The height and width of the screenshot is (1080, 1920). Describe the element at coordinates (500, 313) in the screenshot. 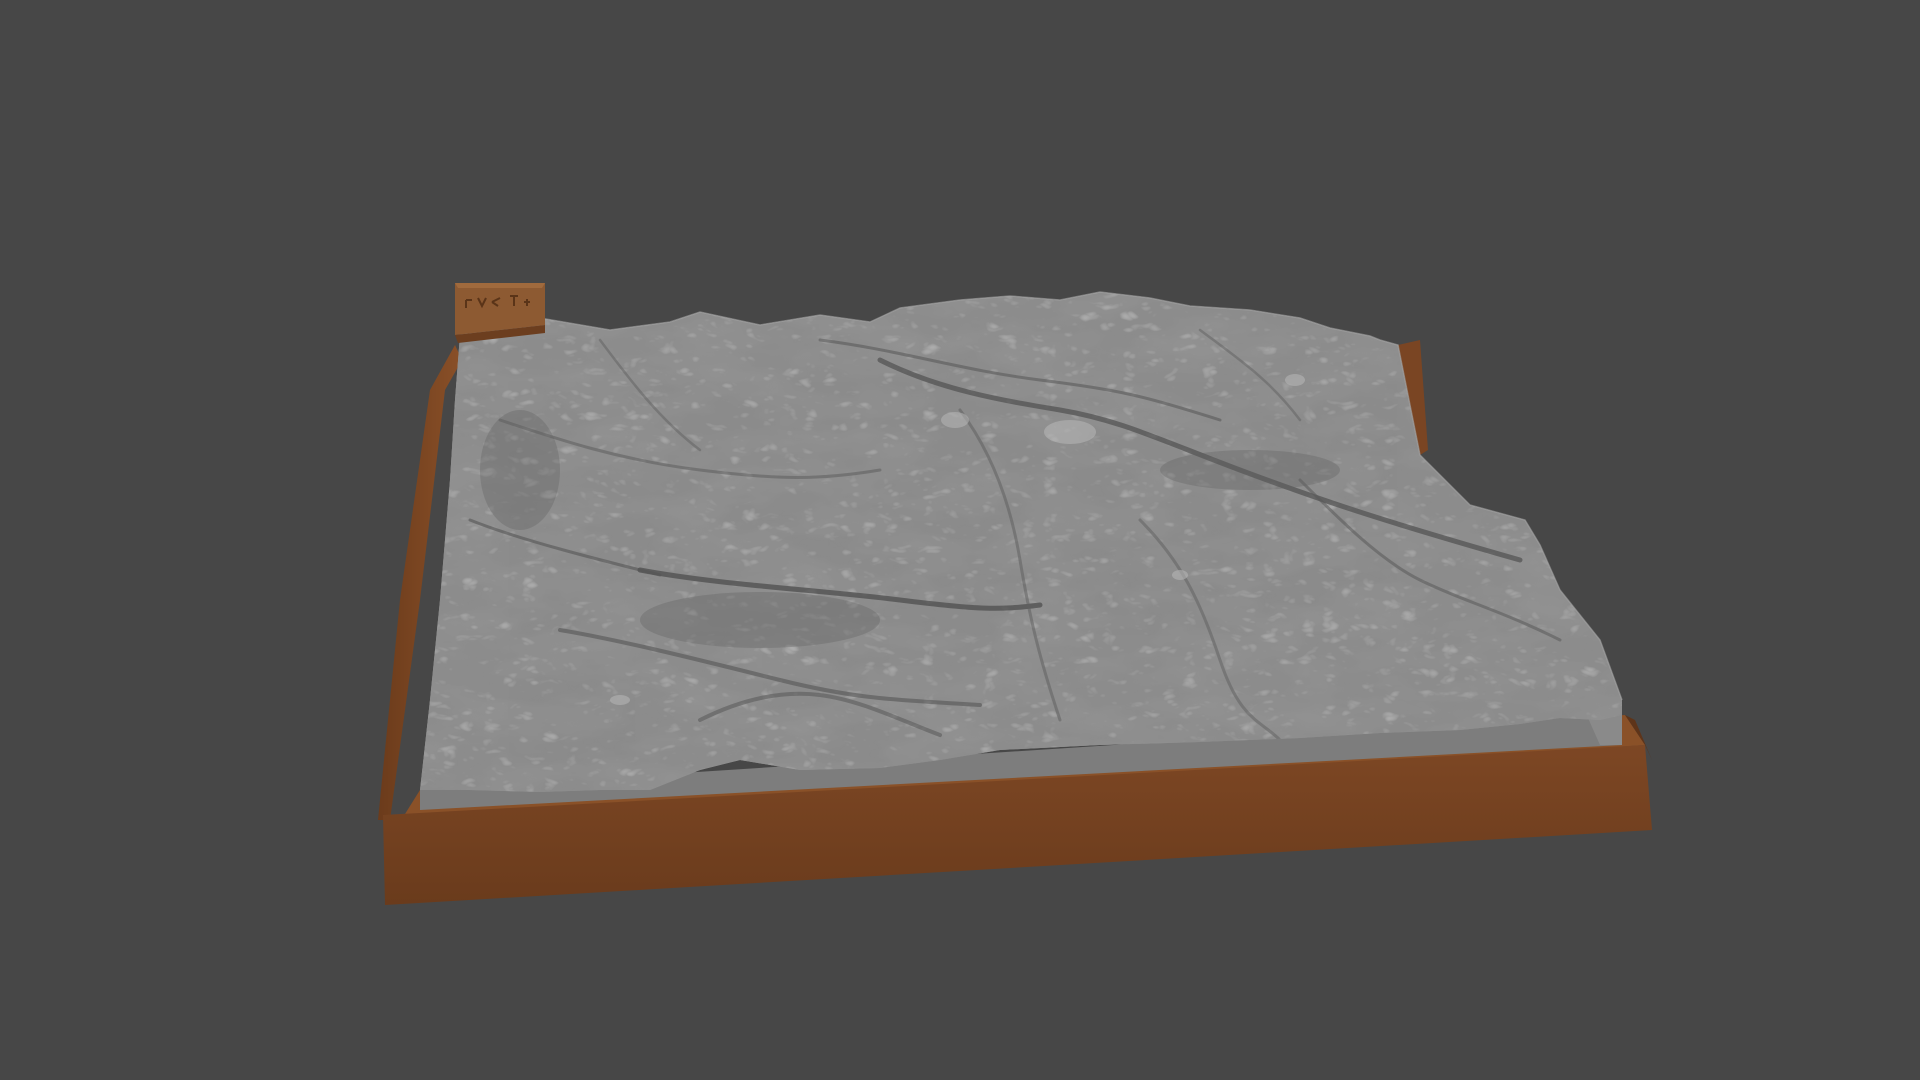

I see `label-block` at that location.